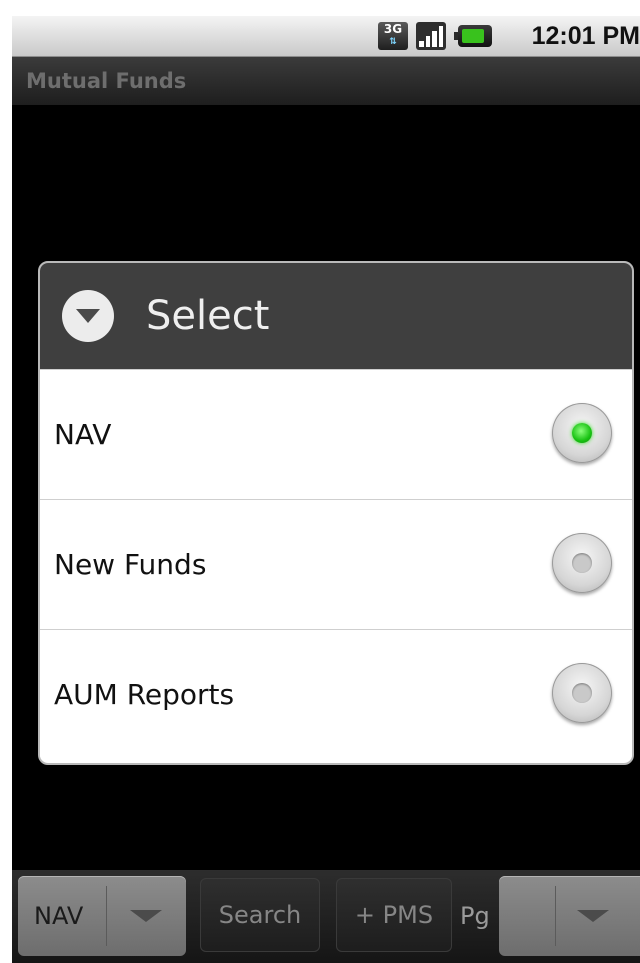 The width and height of the screenshot is (640, 963). What do you see at coordinates (326, 36) in the screenshot?
I see `status-bar: 3G ⇅ 12:01 PM` at bounding box center [326, 36].